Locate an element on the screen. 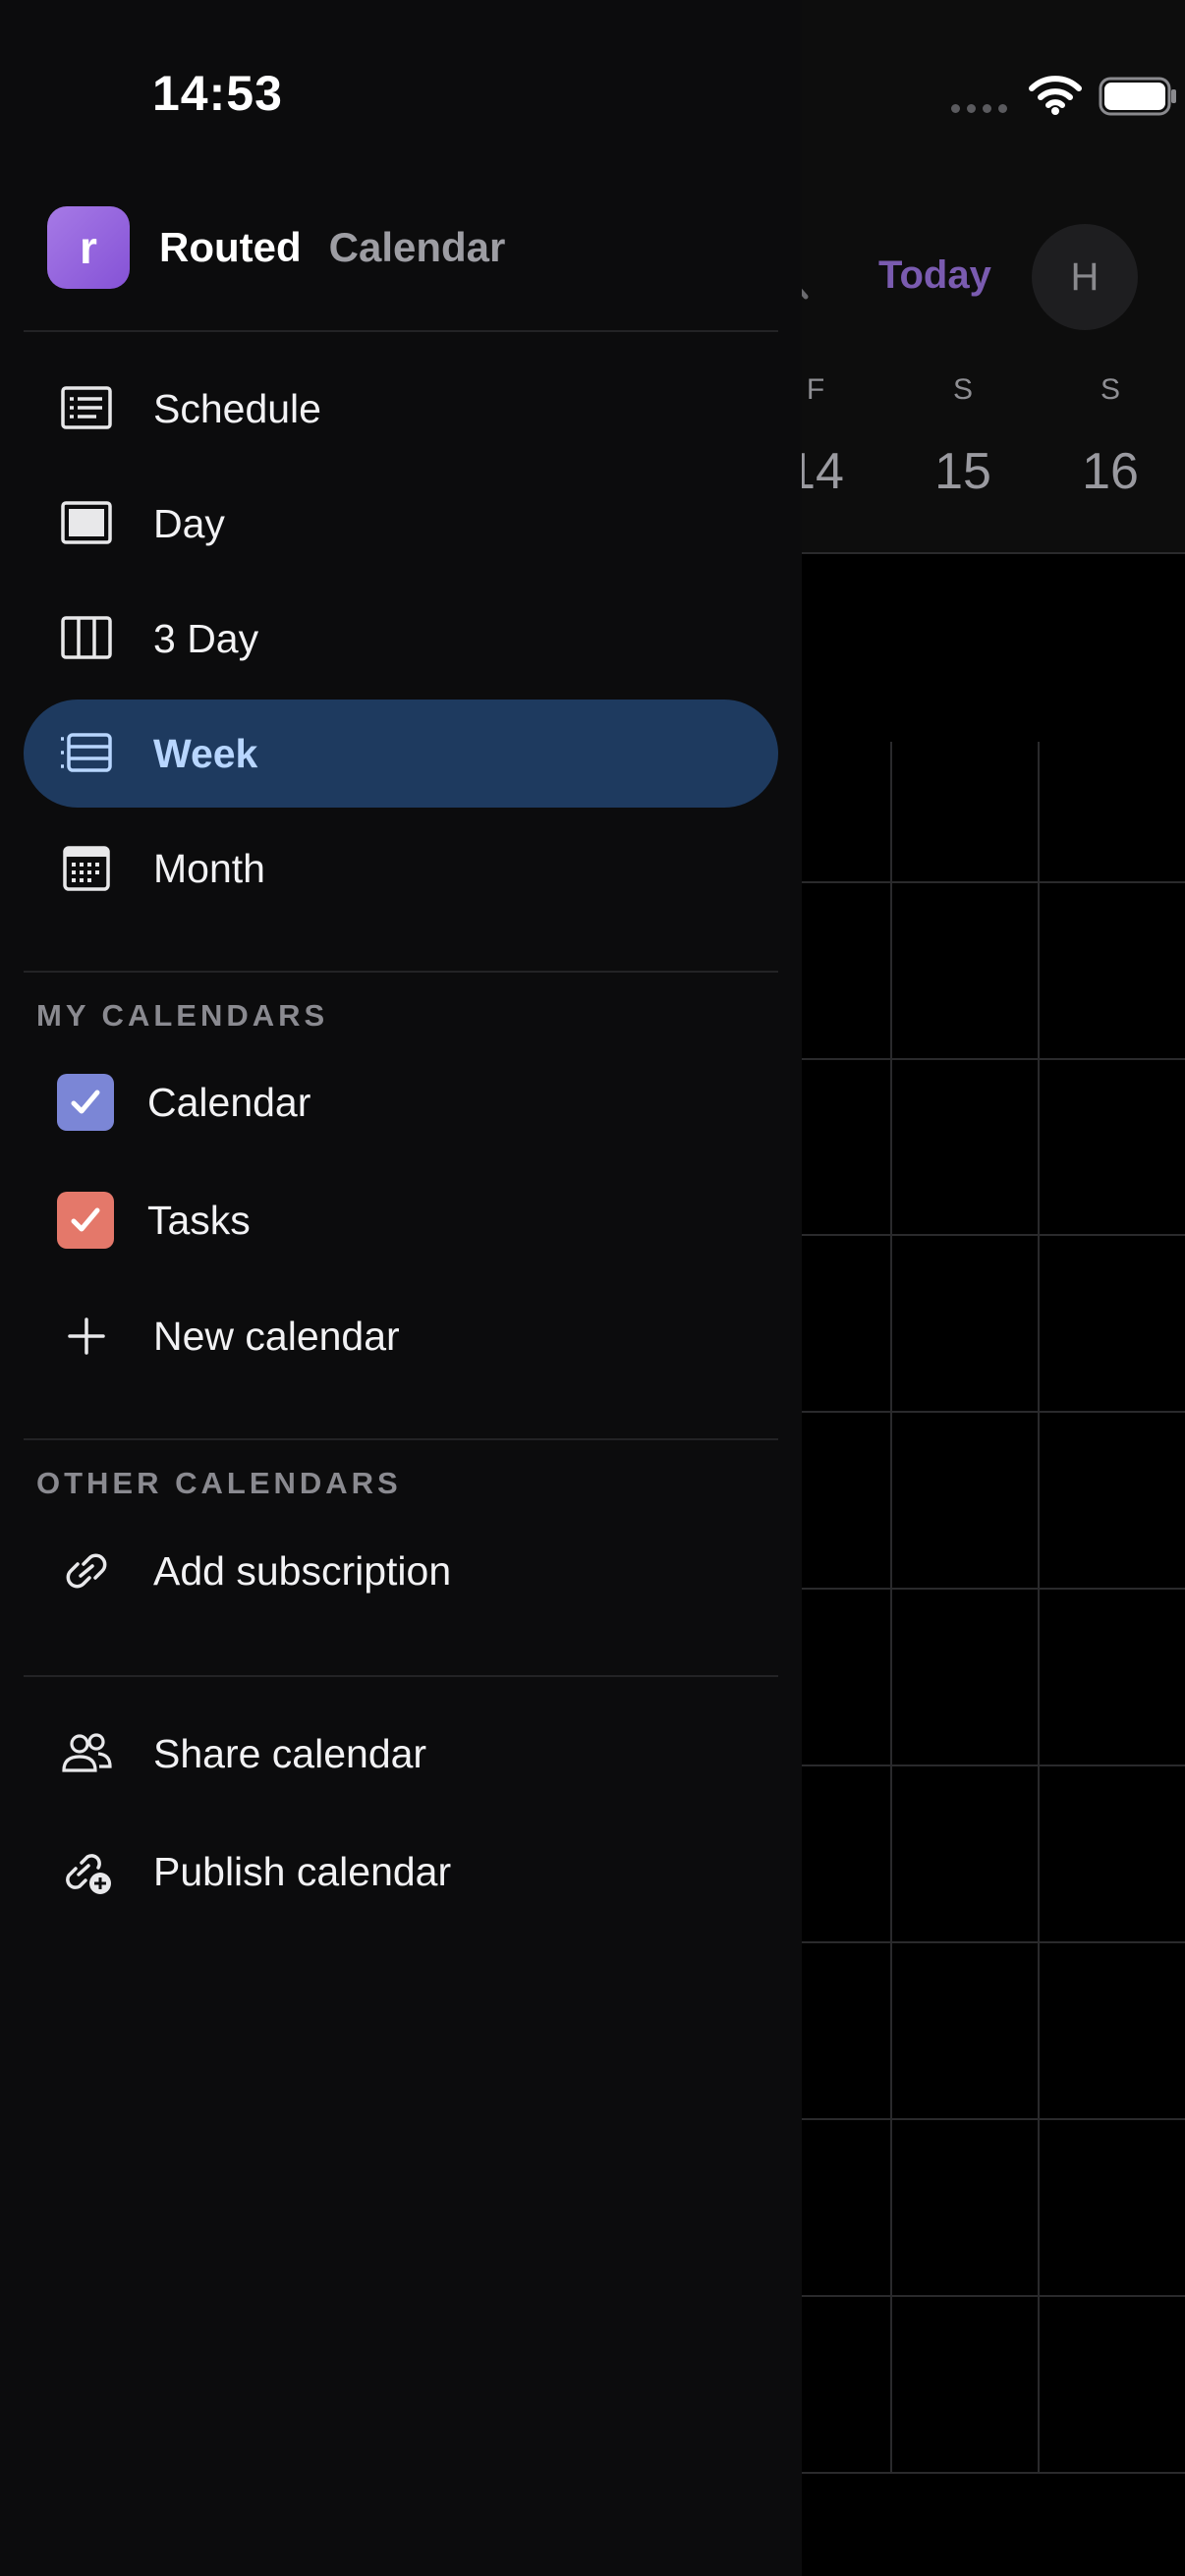  nav-item-label: Day is located at coordinates (189, 523).